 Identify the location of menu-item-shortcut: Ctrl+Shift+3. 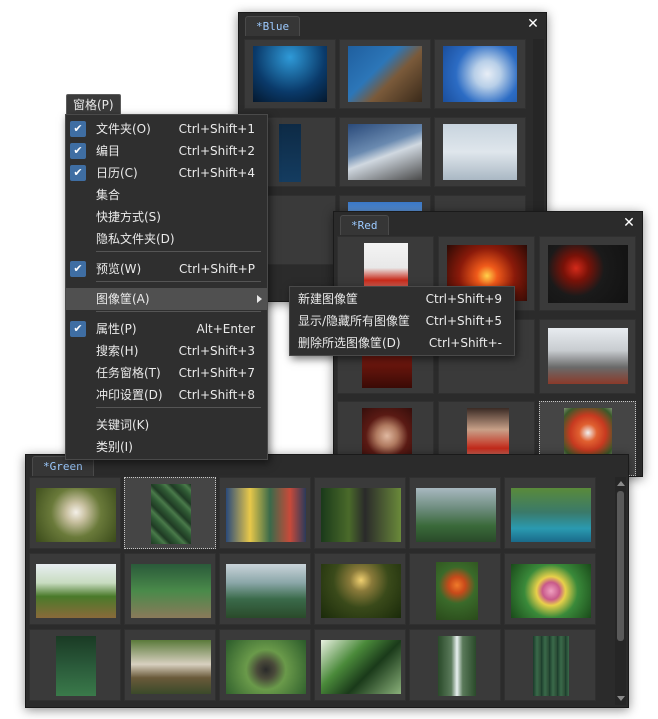
(216, 351).